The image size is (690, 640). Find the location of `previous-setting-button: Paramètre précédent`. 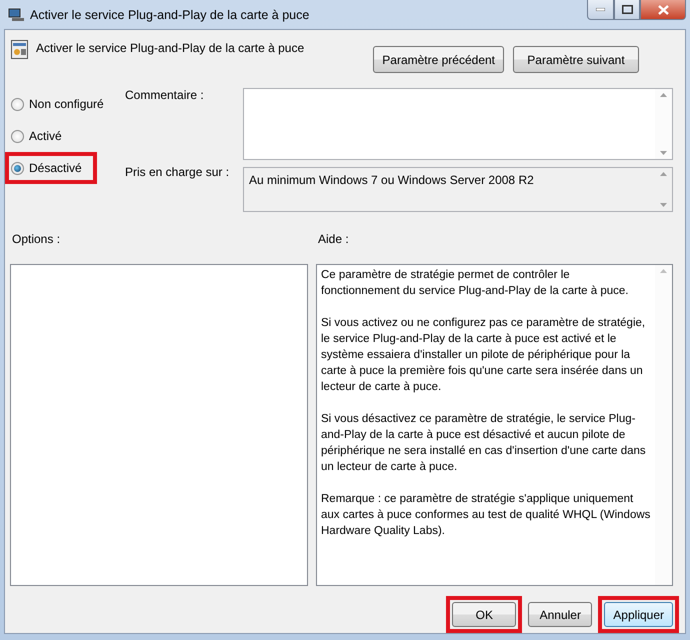

previous-setting-button: Paramètre précédent is located at coordinates (438, 59).